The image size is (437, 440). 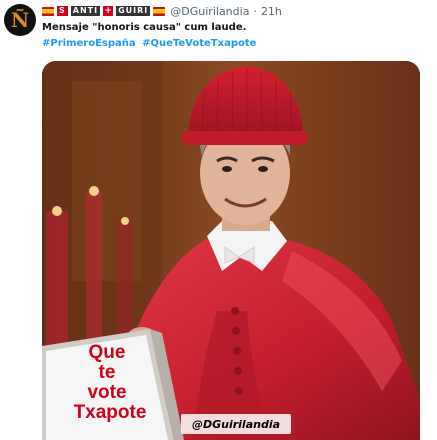 I want to click on hashtags: #PrimeroEspaña #QueTeVoteTxapote, so click(x=150, y=43).